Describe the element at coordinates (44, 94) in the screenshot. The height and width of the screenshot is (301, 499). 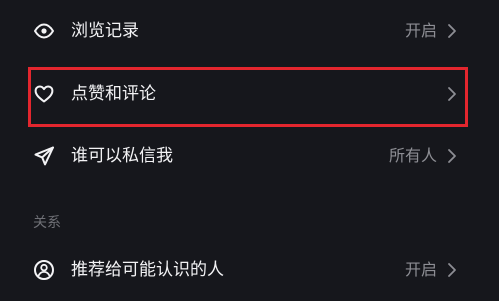
I see `heart-icon` at that location.